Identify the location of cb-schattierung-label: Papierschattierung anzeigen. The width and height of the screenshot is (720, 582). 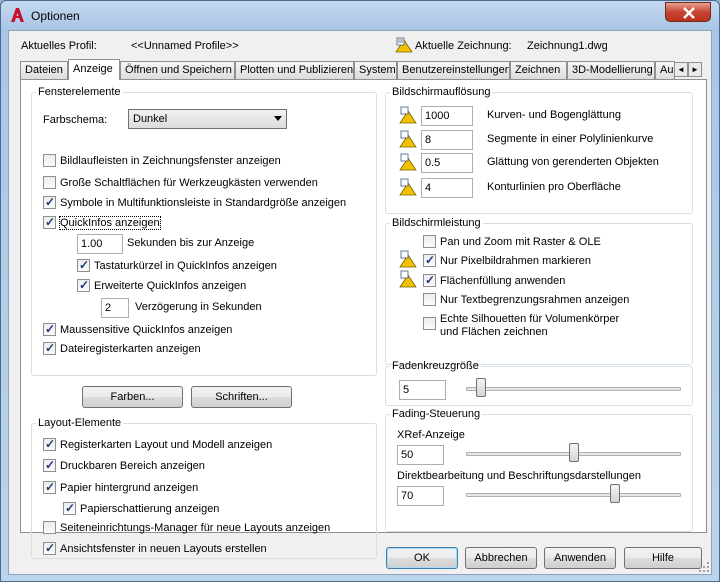
(150, 508).